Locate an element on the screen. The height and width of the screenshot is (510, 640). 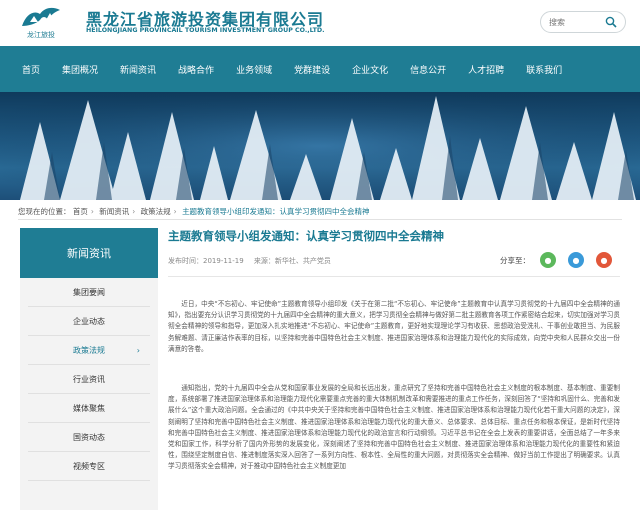
breadcrumb-current: 主题教育领导小组印发通知：认真学习贯彻四中全会精神 is located at coordinates (276, 211).